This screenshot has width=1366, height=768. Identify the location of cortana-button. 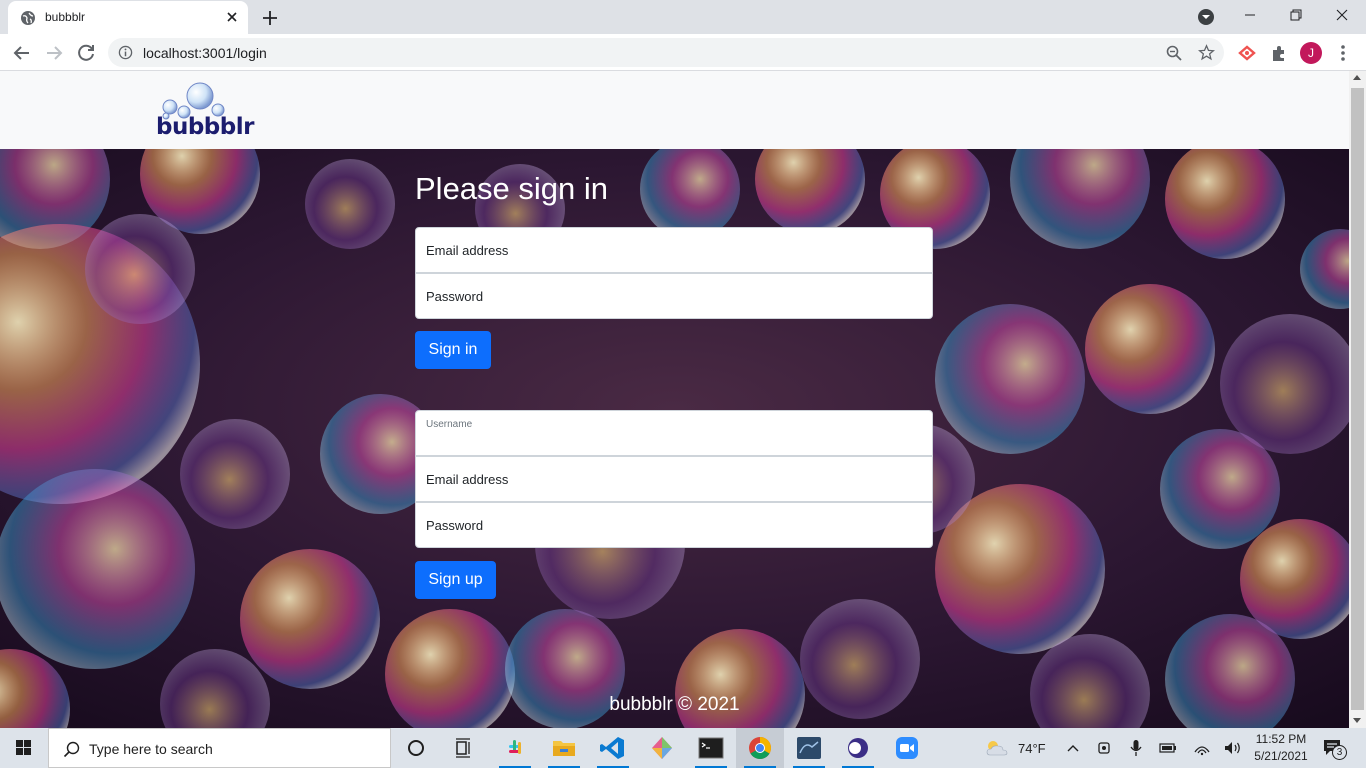
(416, 748).